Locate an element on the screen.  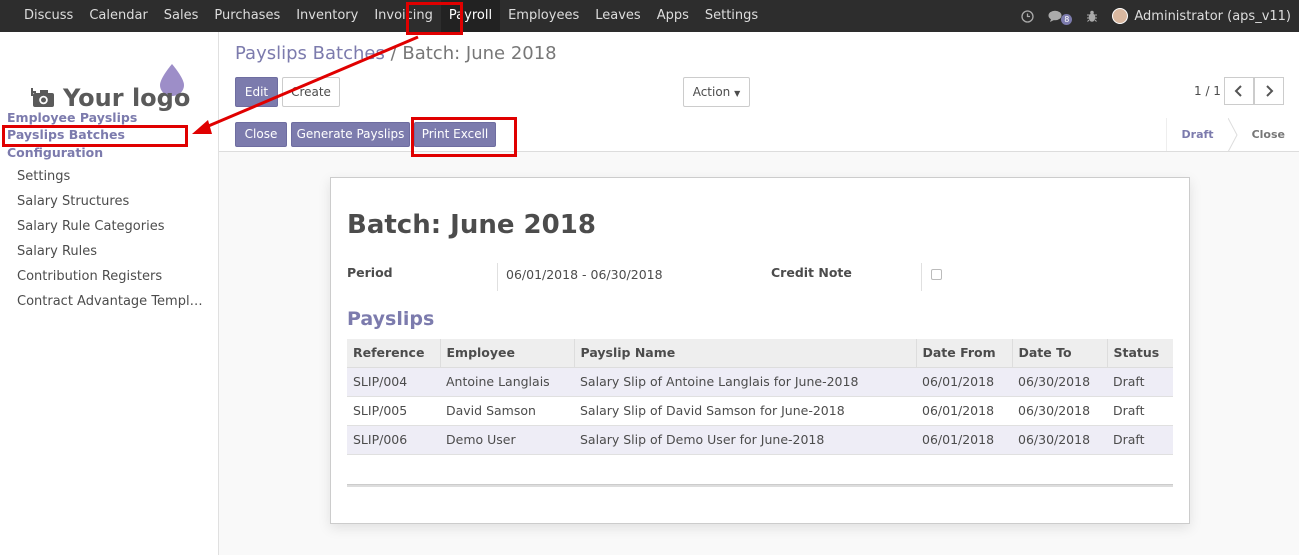
status-divider is located at coordinates (1166, 135).